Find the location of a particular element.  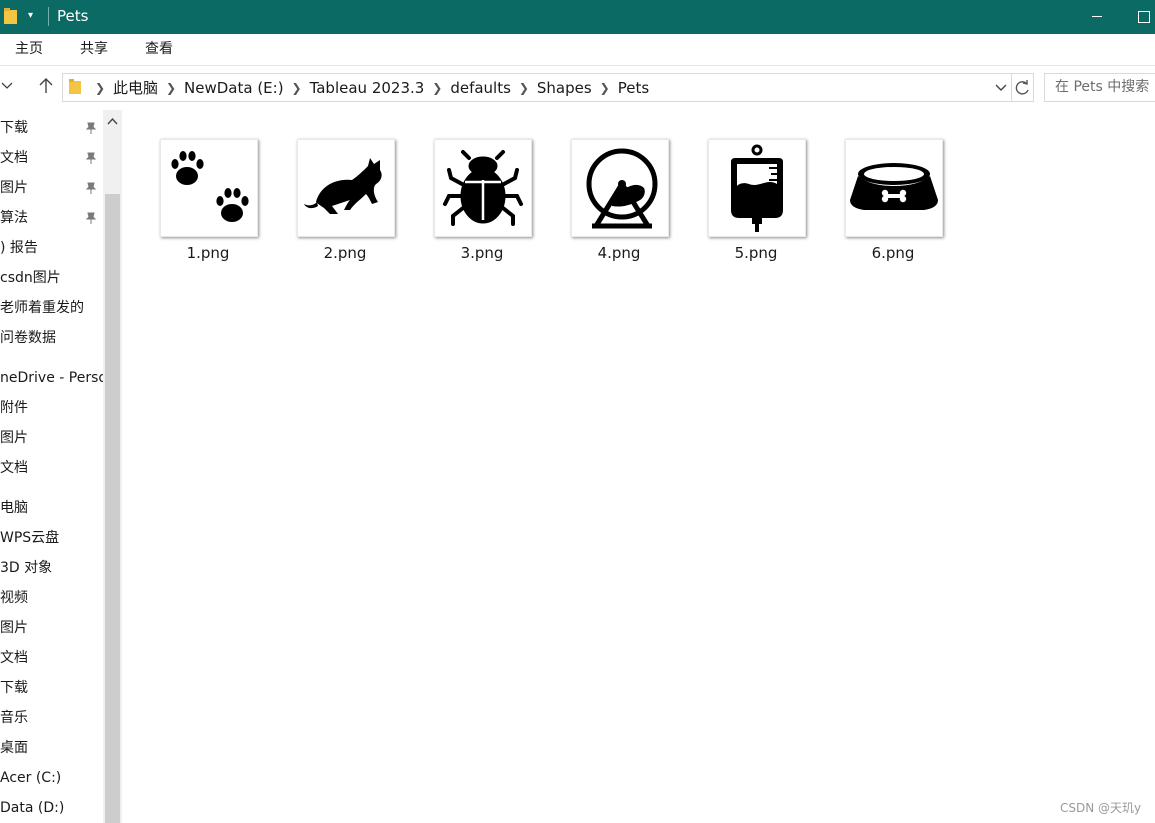

file-item: 3.png is located at coordinates (476, 186).